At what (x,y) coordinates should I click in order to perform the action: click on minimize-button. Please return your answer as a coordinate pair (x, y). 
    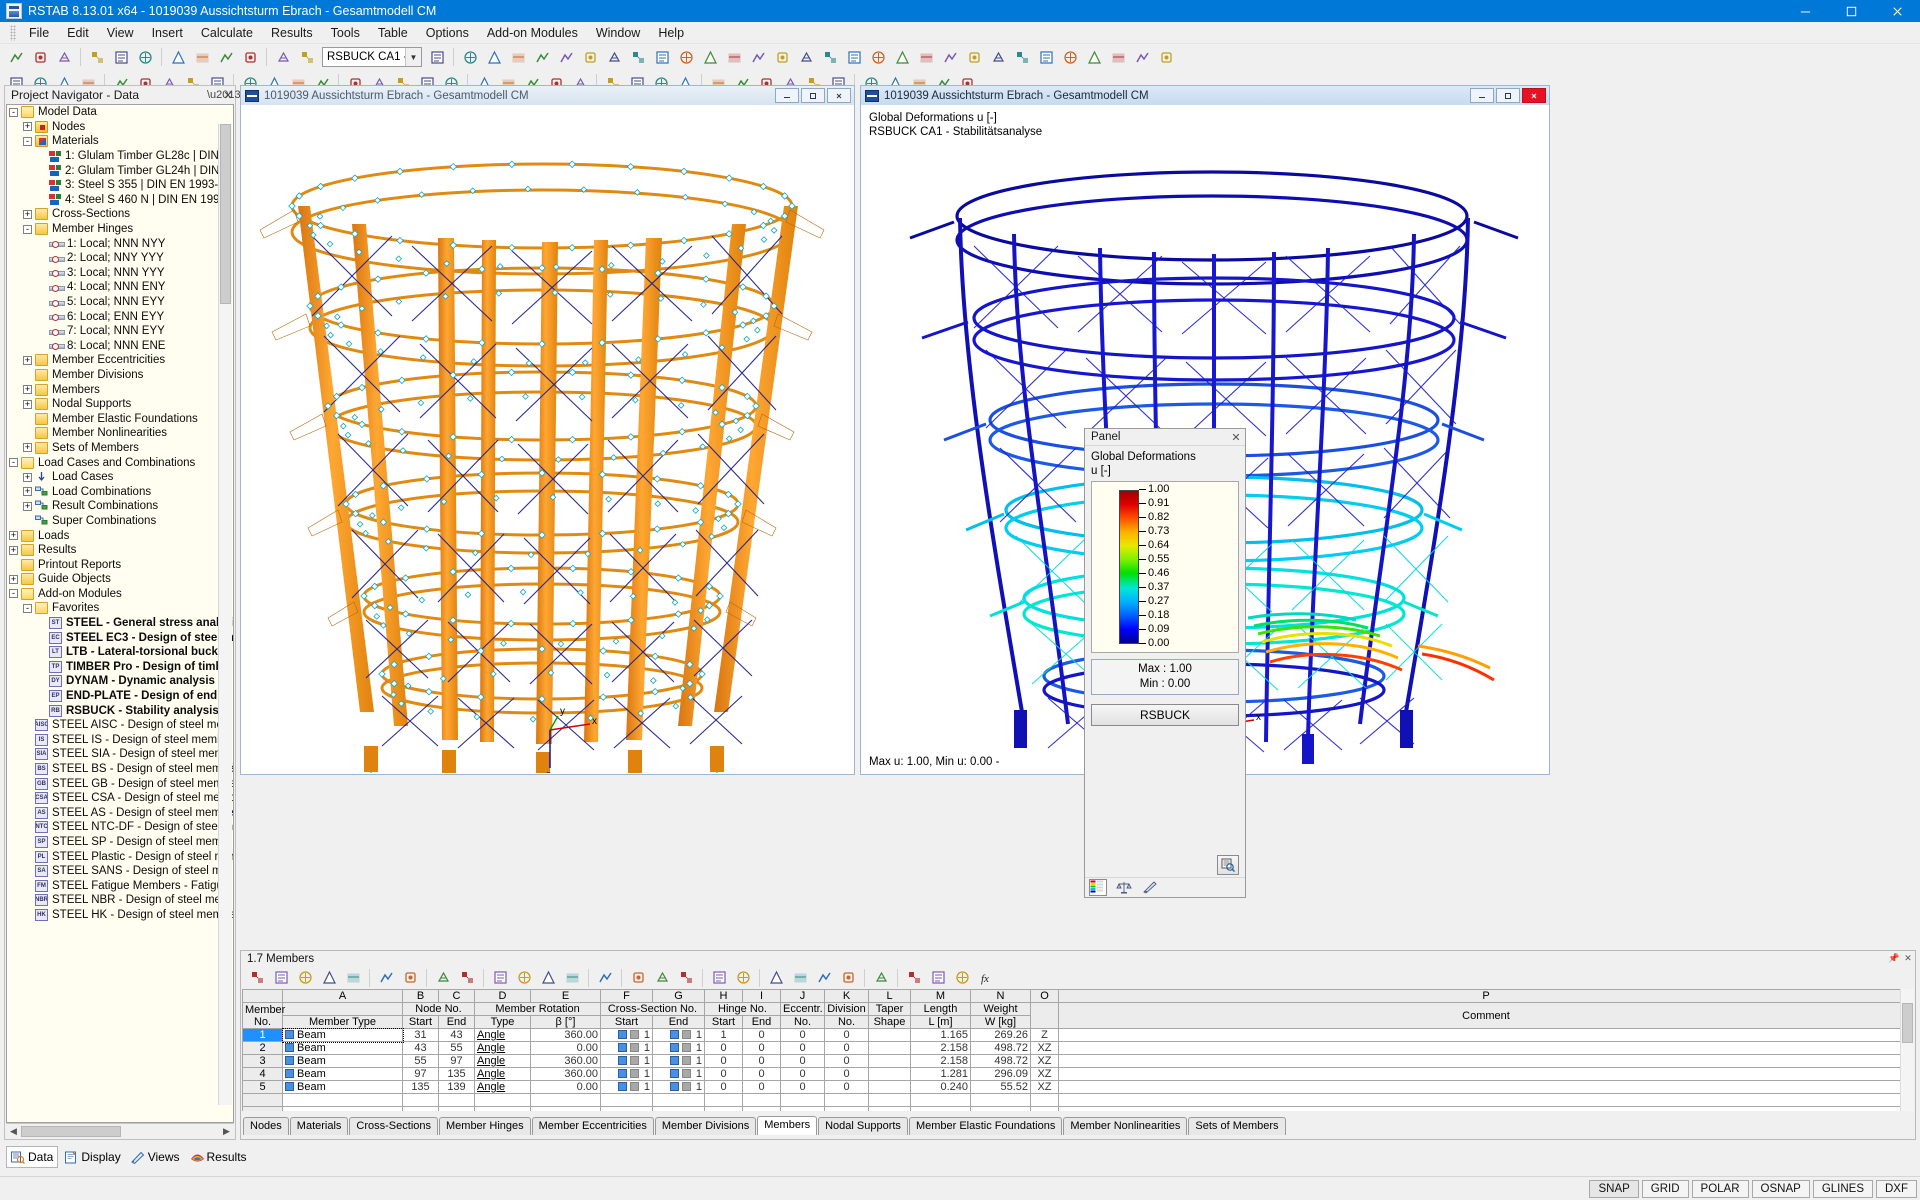
    Looking at the image, I should click on (1805, 11).